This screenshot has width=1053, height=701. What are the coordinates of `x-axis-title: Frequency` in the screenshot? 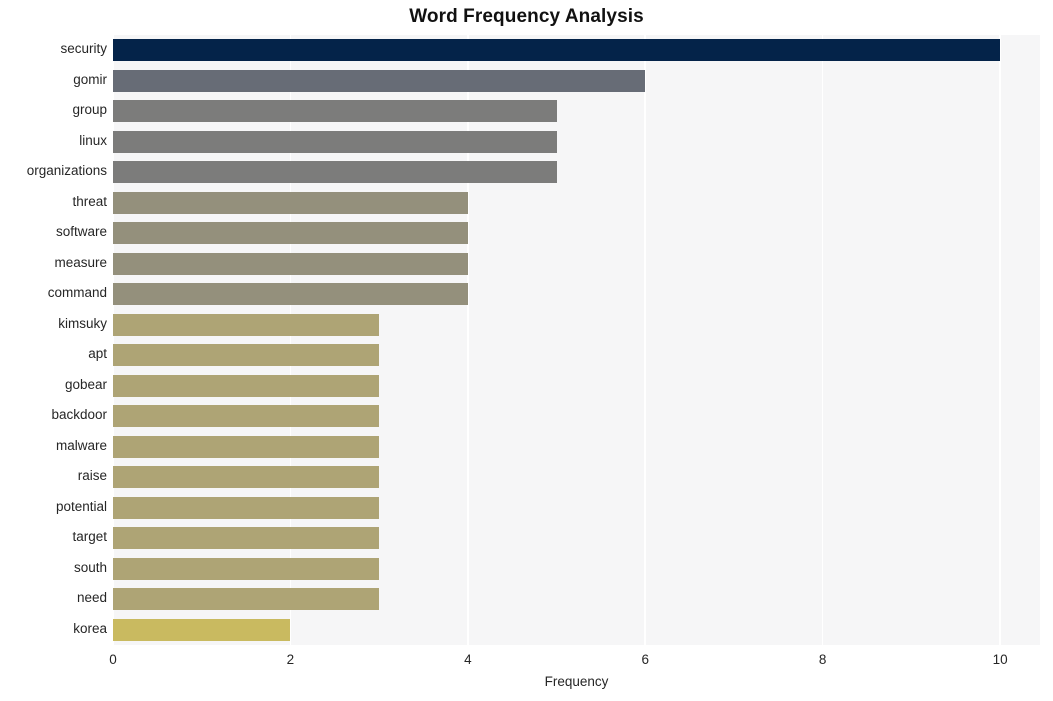 It's located at (576, 681).